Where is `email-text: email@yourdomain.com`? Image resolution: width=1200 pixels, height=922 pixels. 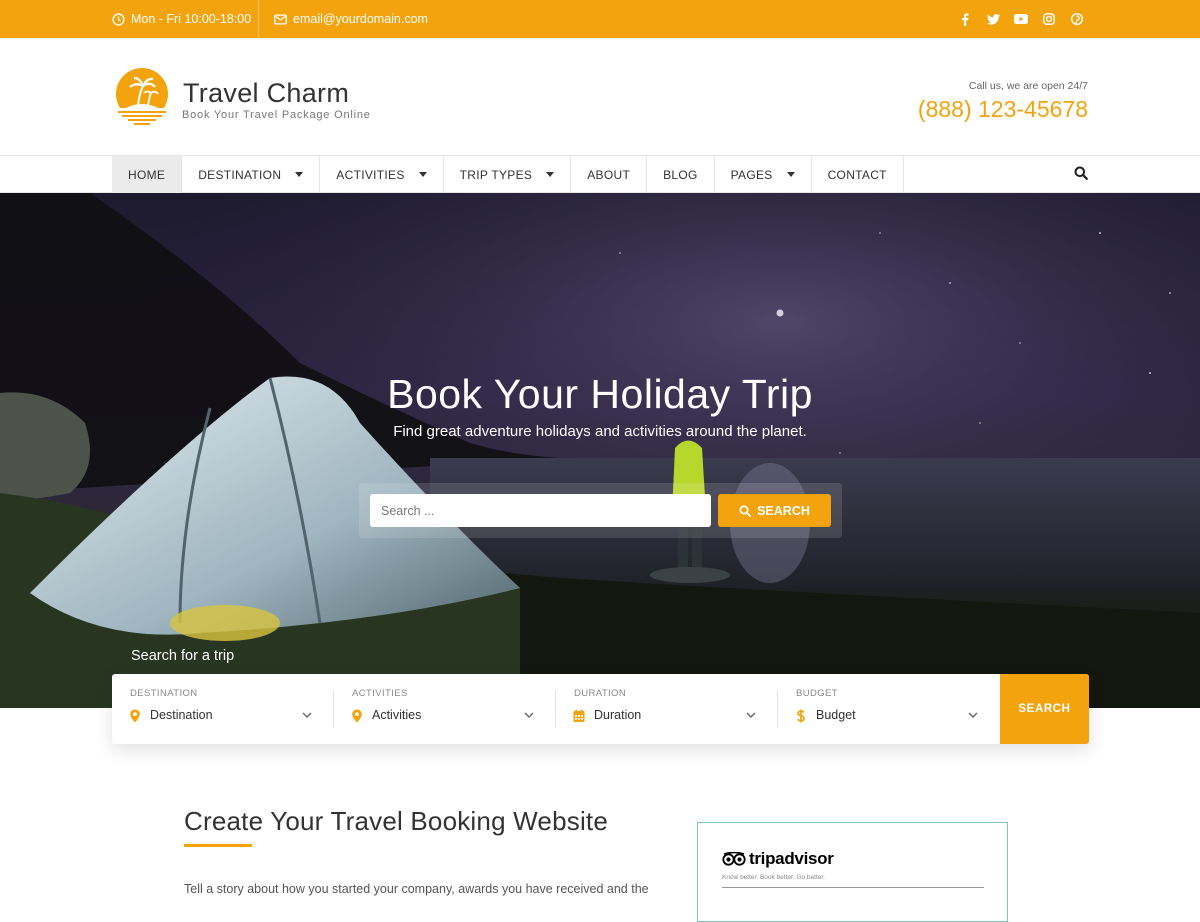 email-text: email@yourdomain.com is located at coordinates (360, 19).